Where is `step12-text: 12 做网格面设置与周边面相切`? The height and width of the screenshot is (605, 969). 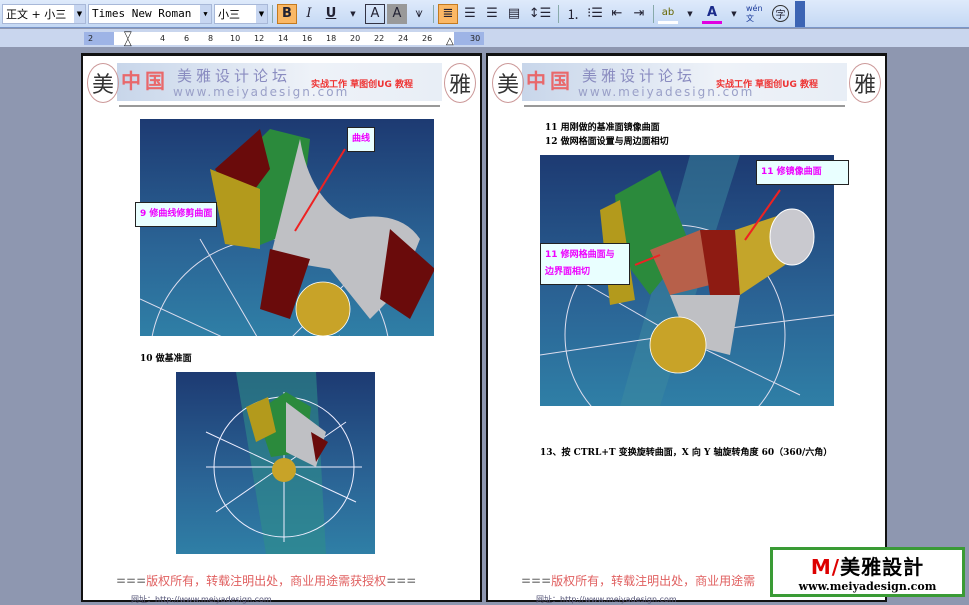 step12-text: 12 做网格面设置与周边面相切 is located at coordinates (607, 142).